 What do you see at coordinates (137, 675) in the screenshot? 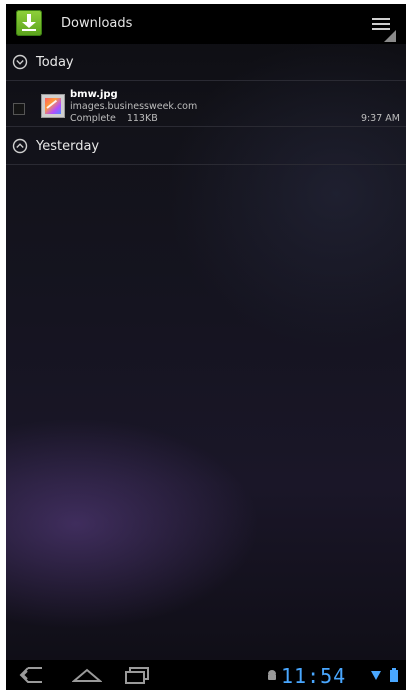
I see `recent-apps-icon` at bounding box center [137, 675].